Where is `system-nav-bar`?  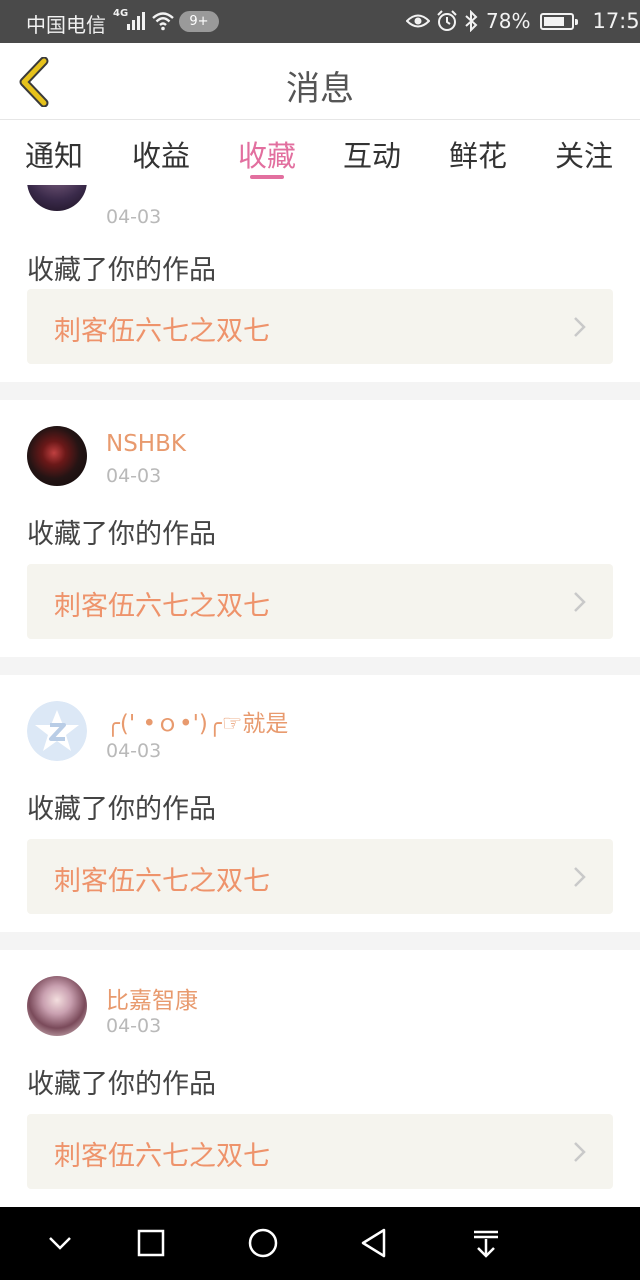
system-nav-bar is located at coordinates (320, 1243).